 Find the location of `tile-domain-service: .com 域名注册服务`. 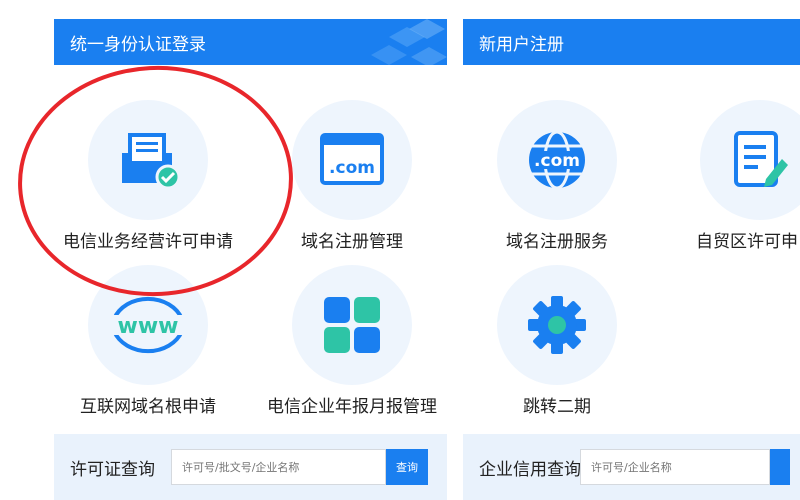

tile-domain-service: .com 域名注册服务 is located at coordinates (557, 180).